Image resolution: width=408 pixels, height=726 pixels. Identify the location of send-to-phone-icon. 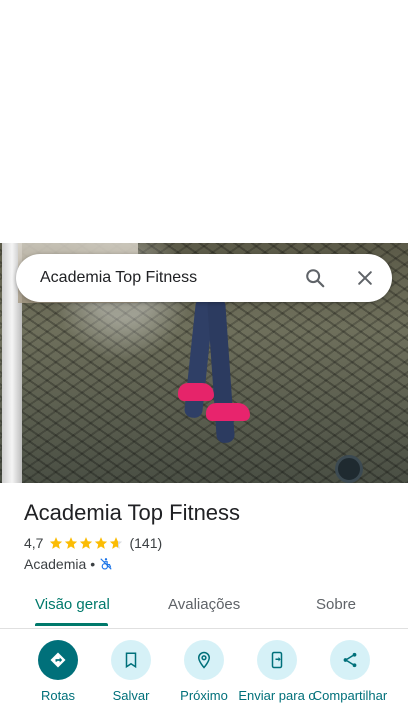
(277, 660).